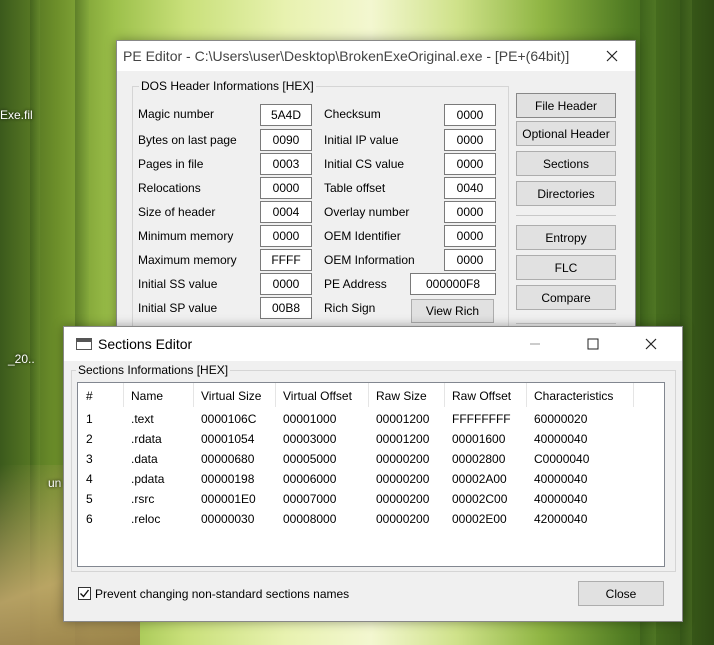  Describe the element at coordinates (535, 344) in the screenshot. I see `minimize-icon` at that location.